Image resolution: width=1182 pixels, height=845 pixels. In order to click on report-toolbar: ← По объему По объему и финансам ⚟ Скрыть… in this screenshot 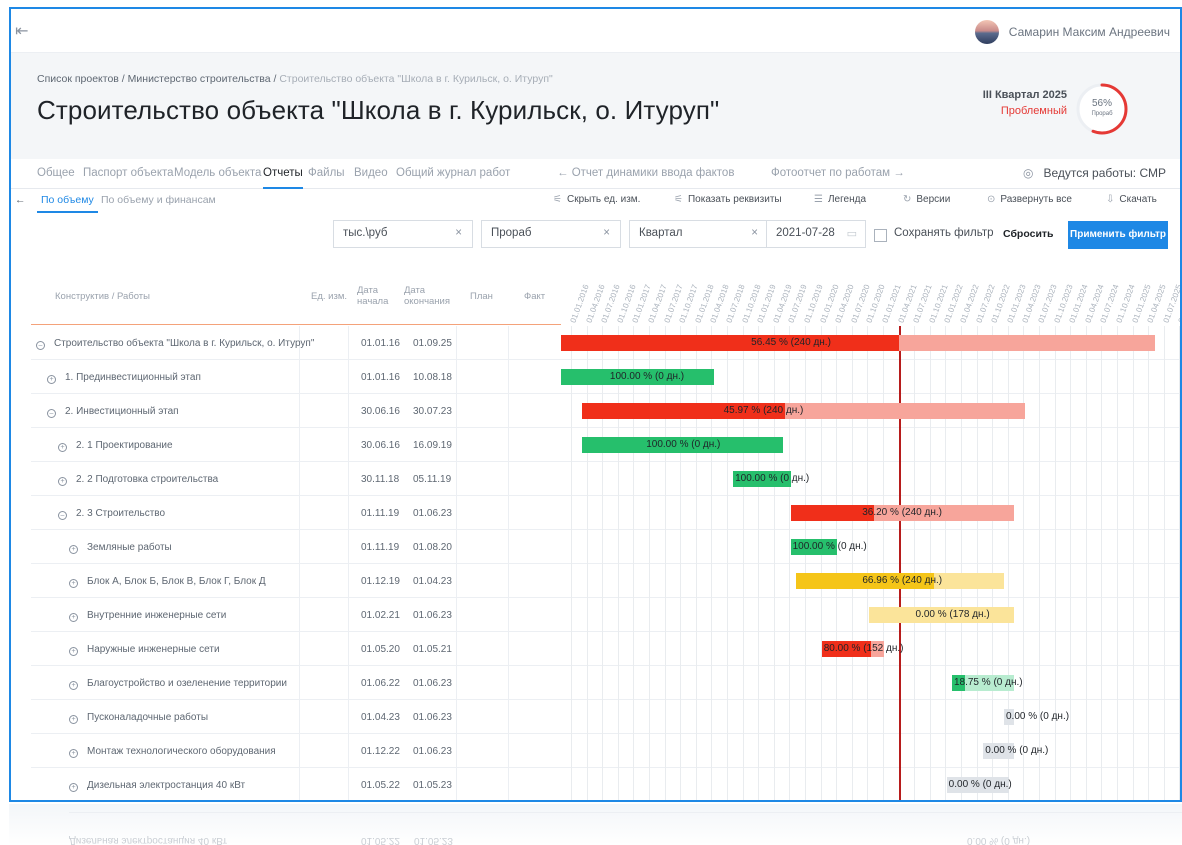, I will do `click(595, 201)`.